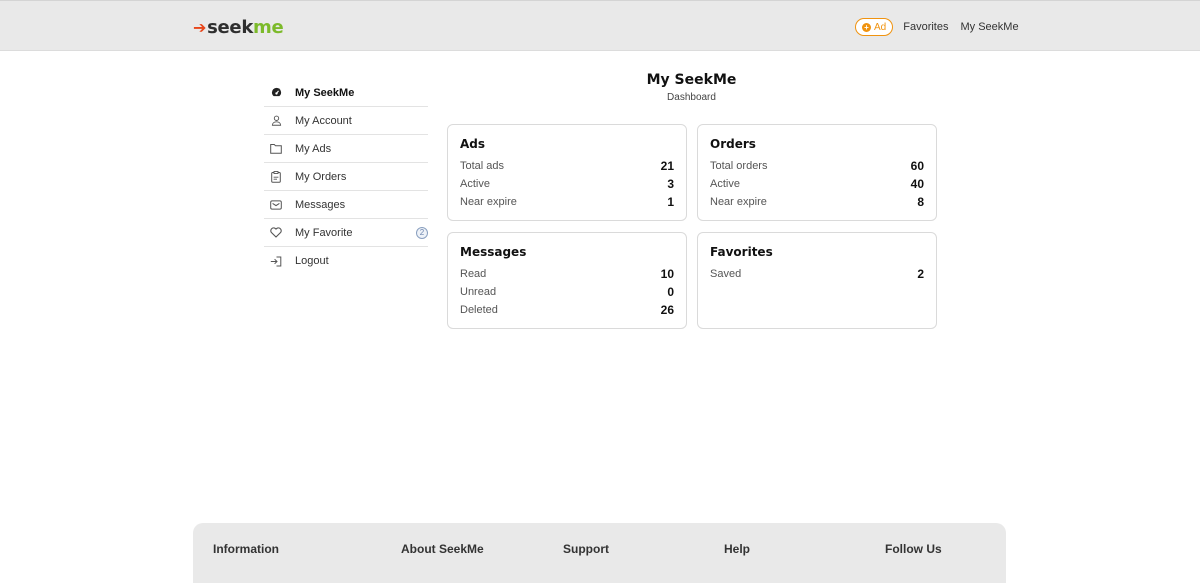  I want to click on stat-label: Deleted, so click(479, 310).